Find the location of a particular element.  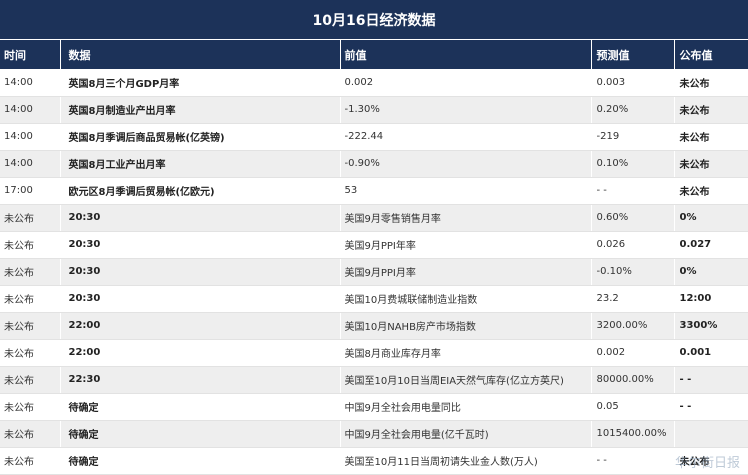

cell-previous: 美国8月商业库存月率 is located at coordinates (466, 353).